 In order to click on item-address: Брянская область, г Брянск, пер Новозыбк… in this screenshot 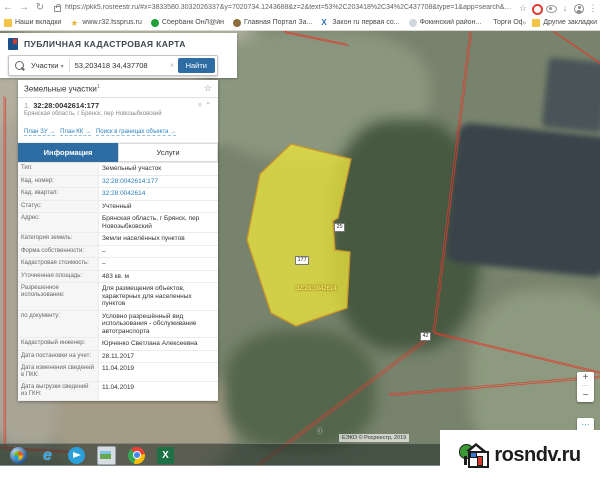, I will do `click(93, 114)`.